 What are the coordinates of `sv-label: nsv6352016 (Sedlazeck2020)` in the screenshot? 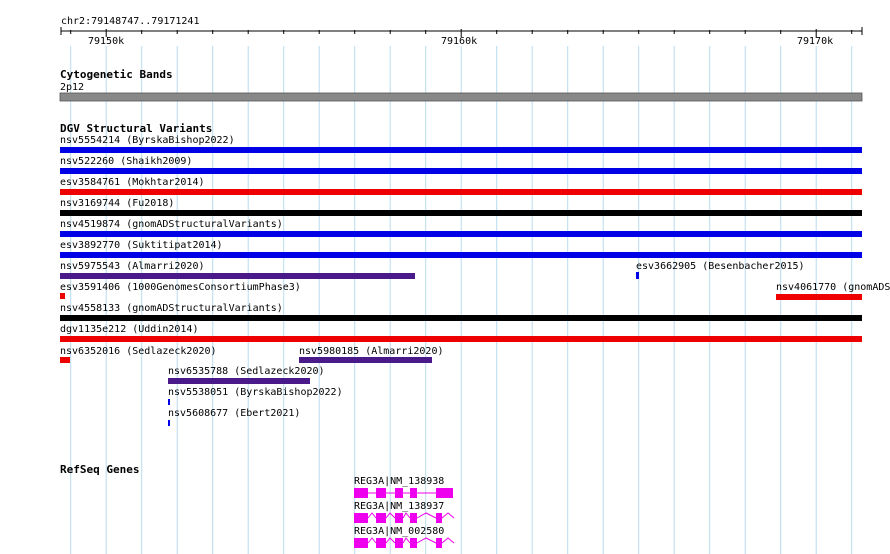 It's located at (138, 351).